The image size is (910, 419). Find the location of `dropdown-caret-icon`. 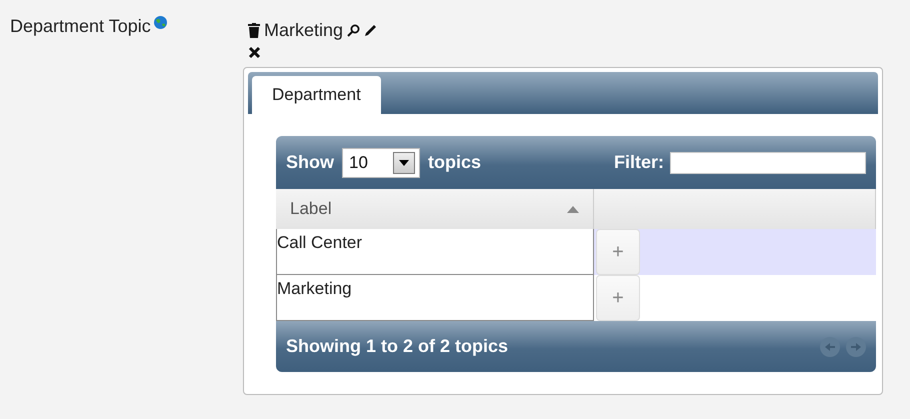

dropdown-caret-icon is located at coordinates (404, 163).